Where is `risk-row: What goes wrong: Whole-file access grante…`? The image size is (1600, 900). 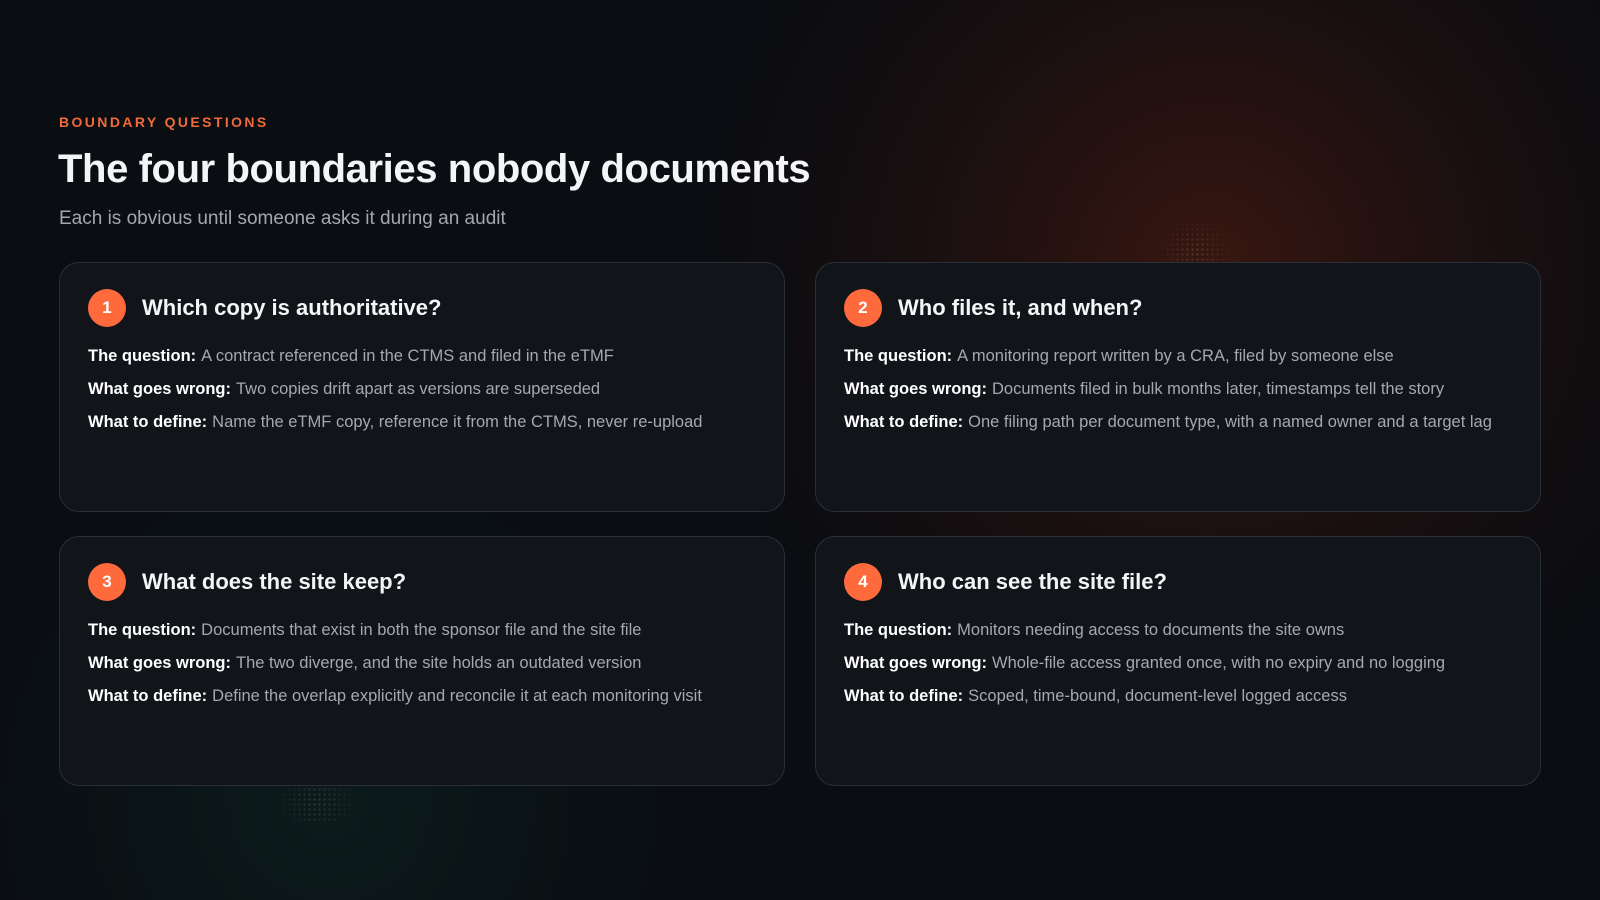 risk-row: What goes wrong: Whole-file access grante… is located at coordinates (1178, 663).